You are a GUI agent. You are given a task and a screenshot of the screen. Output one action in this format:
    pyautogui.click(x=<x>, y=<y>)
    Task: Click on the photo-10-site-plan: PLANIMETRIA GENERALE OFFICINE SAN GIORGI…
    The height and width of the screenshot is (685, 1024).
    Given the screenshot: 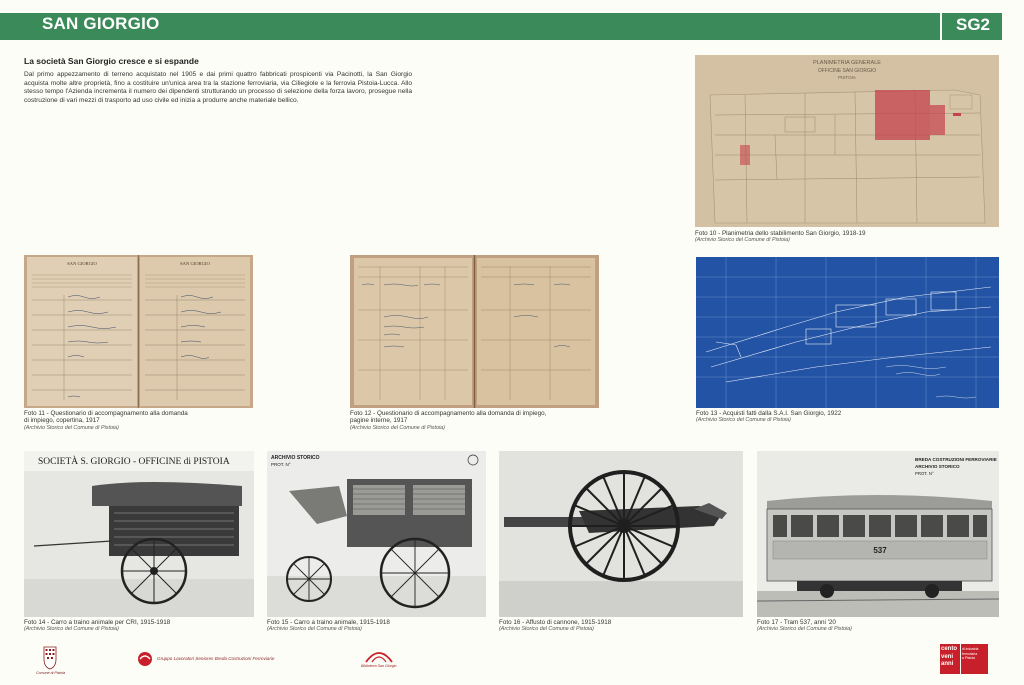 What is the action you would take?
    pyautogui.click(x=847, y=141)
    